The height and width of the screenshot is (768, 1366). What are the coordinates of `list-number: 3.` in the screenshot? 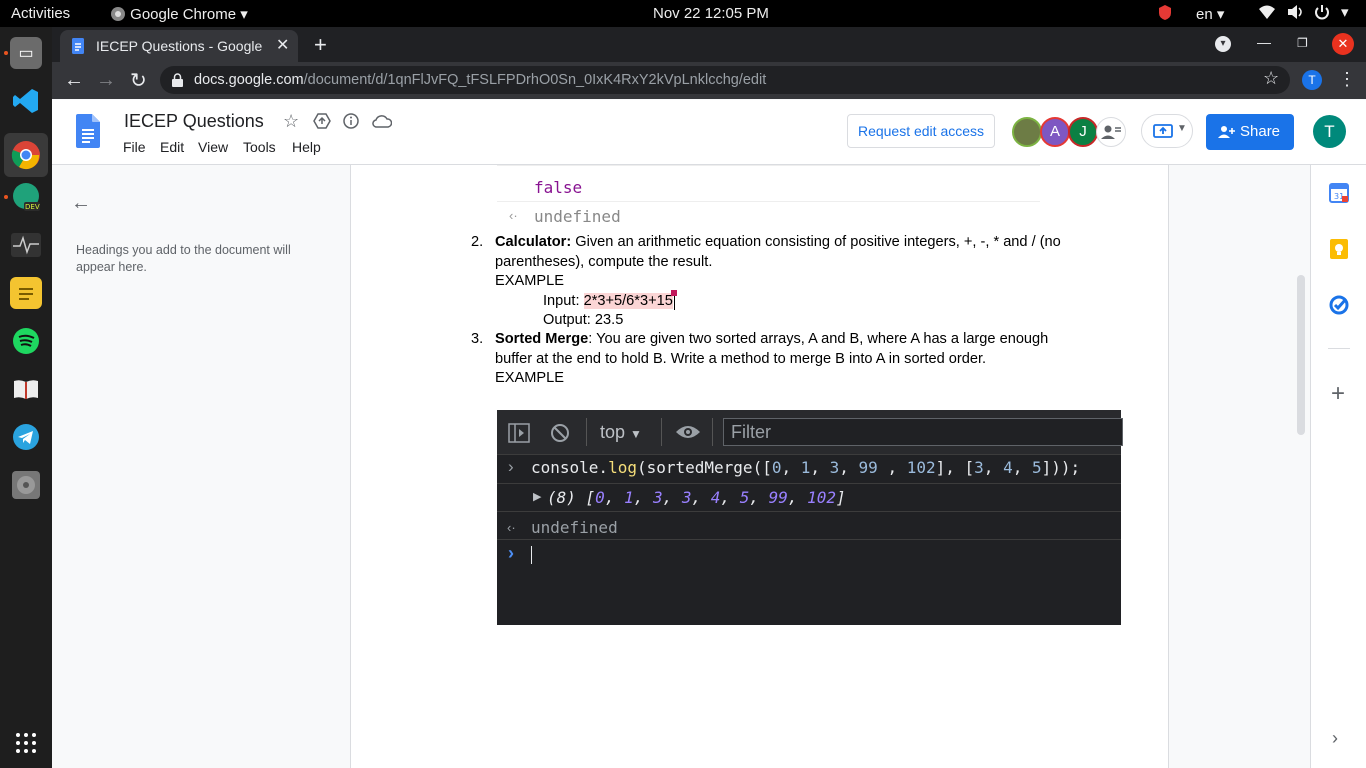 It's located at (477, 339).